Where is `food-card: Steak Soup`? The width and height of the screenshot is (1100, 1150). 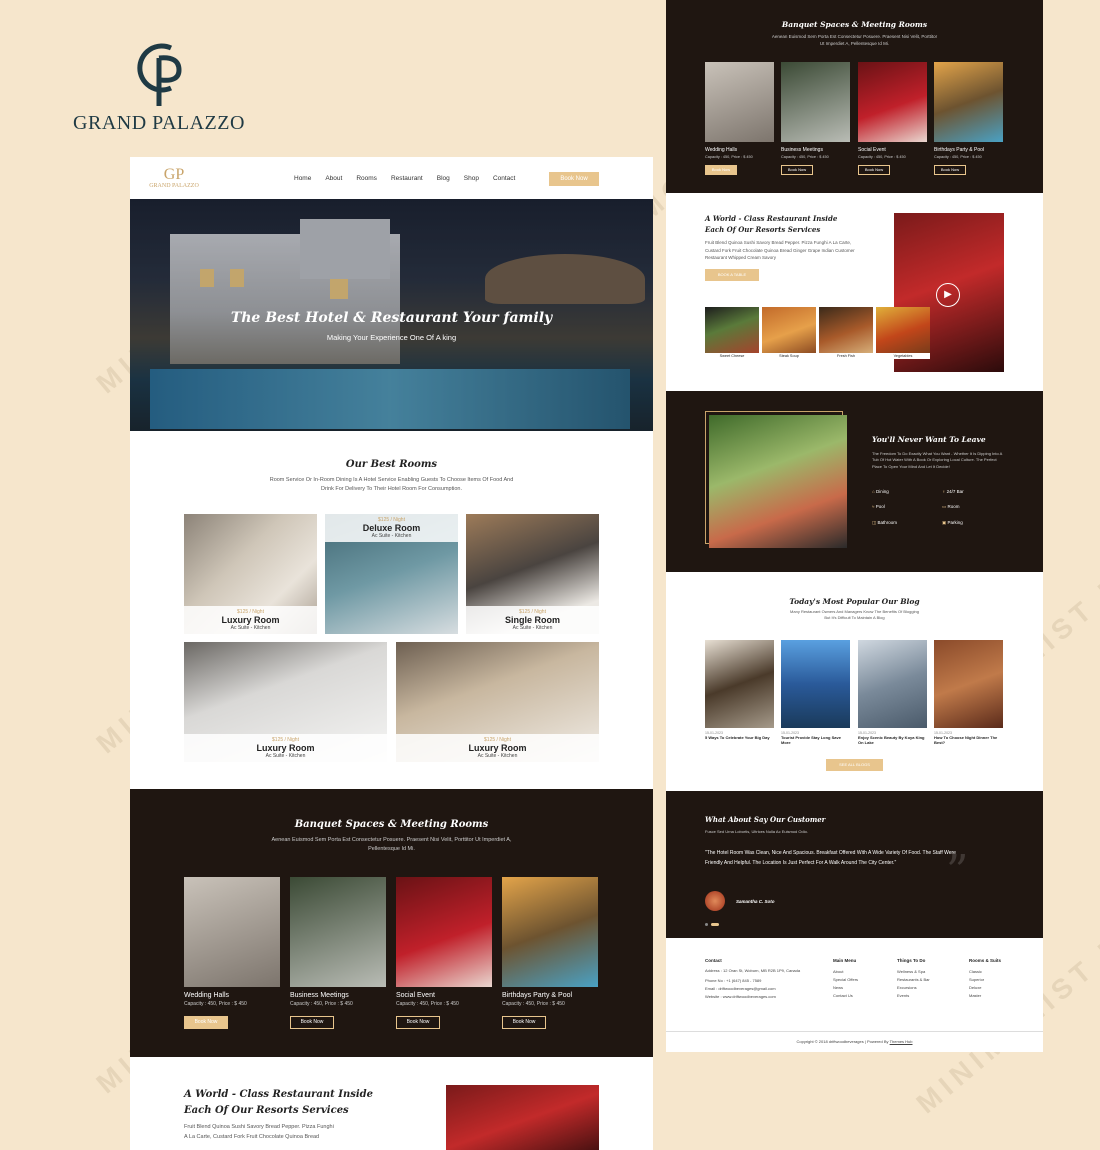 food-card: Steak Soup is located at coordinates (789, 333).